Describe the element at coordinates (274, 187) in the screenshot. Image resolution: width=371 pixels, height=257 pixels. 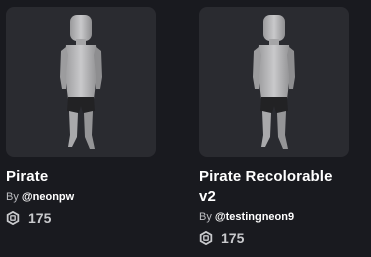
I see `item-name: Pirate Recolorable v2` at that location.